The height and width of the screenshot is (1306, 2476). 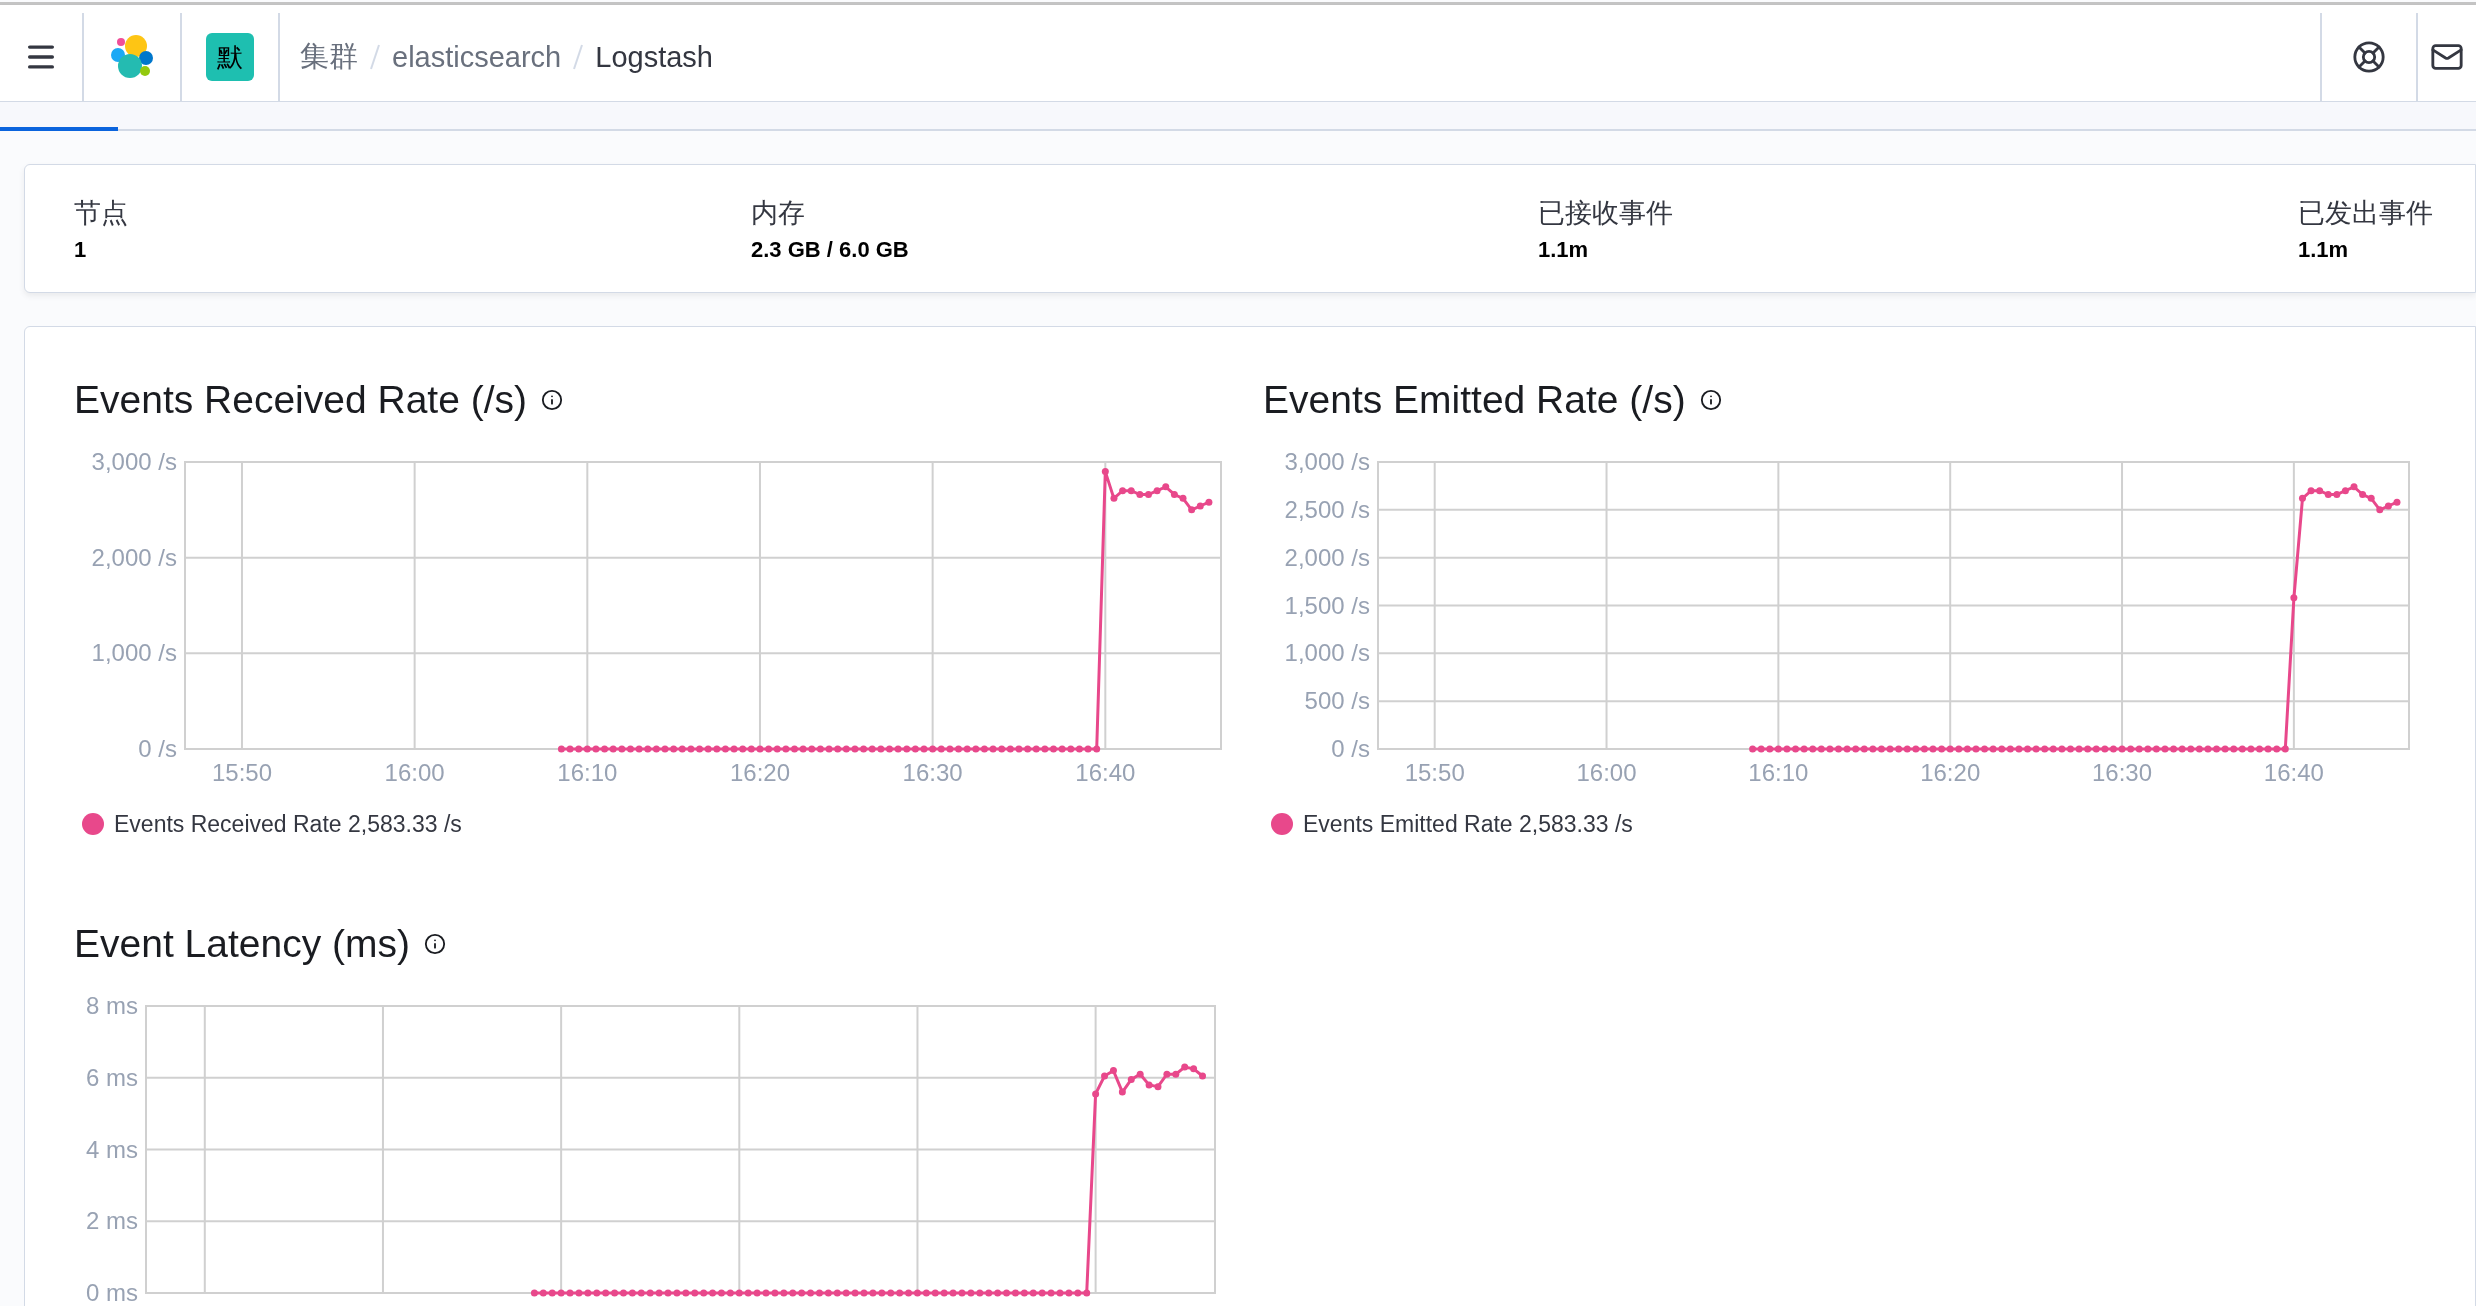 I want to click on y-tick-label: 0 ms, so click(x=112, y=1292).